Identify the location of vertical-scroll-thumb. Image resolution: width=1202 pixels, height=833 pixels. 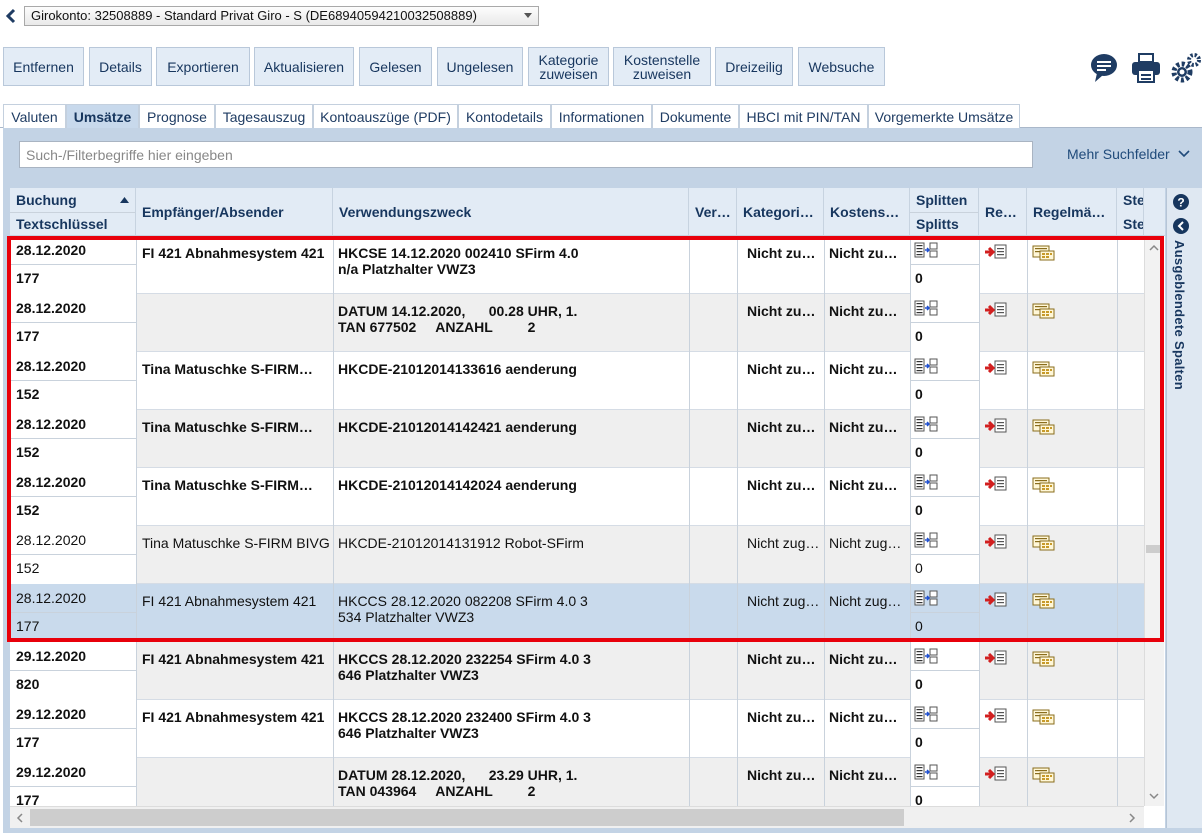
(1154, 549).